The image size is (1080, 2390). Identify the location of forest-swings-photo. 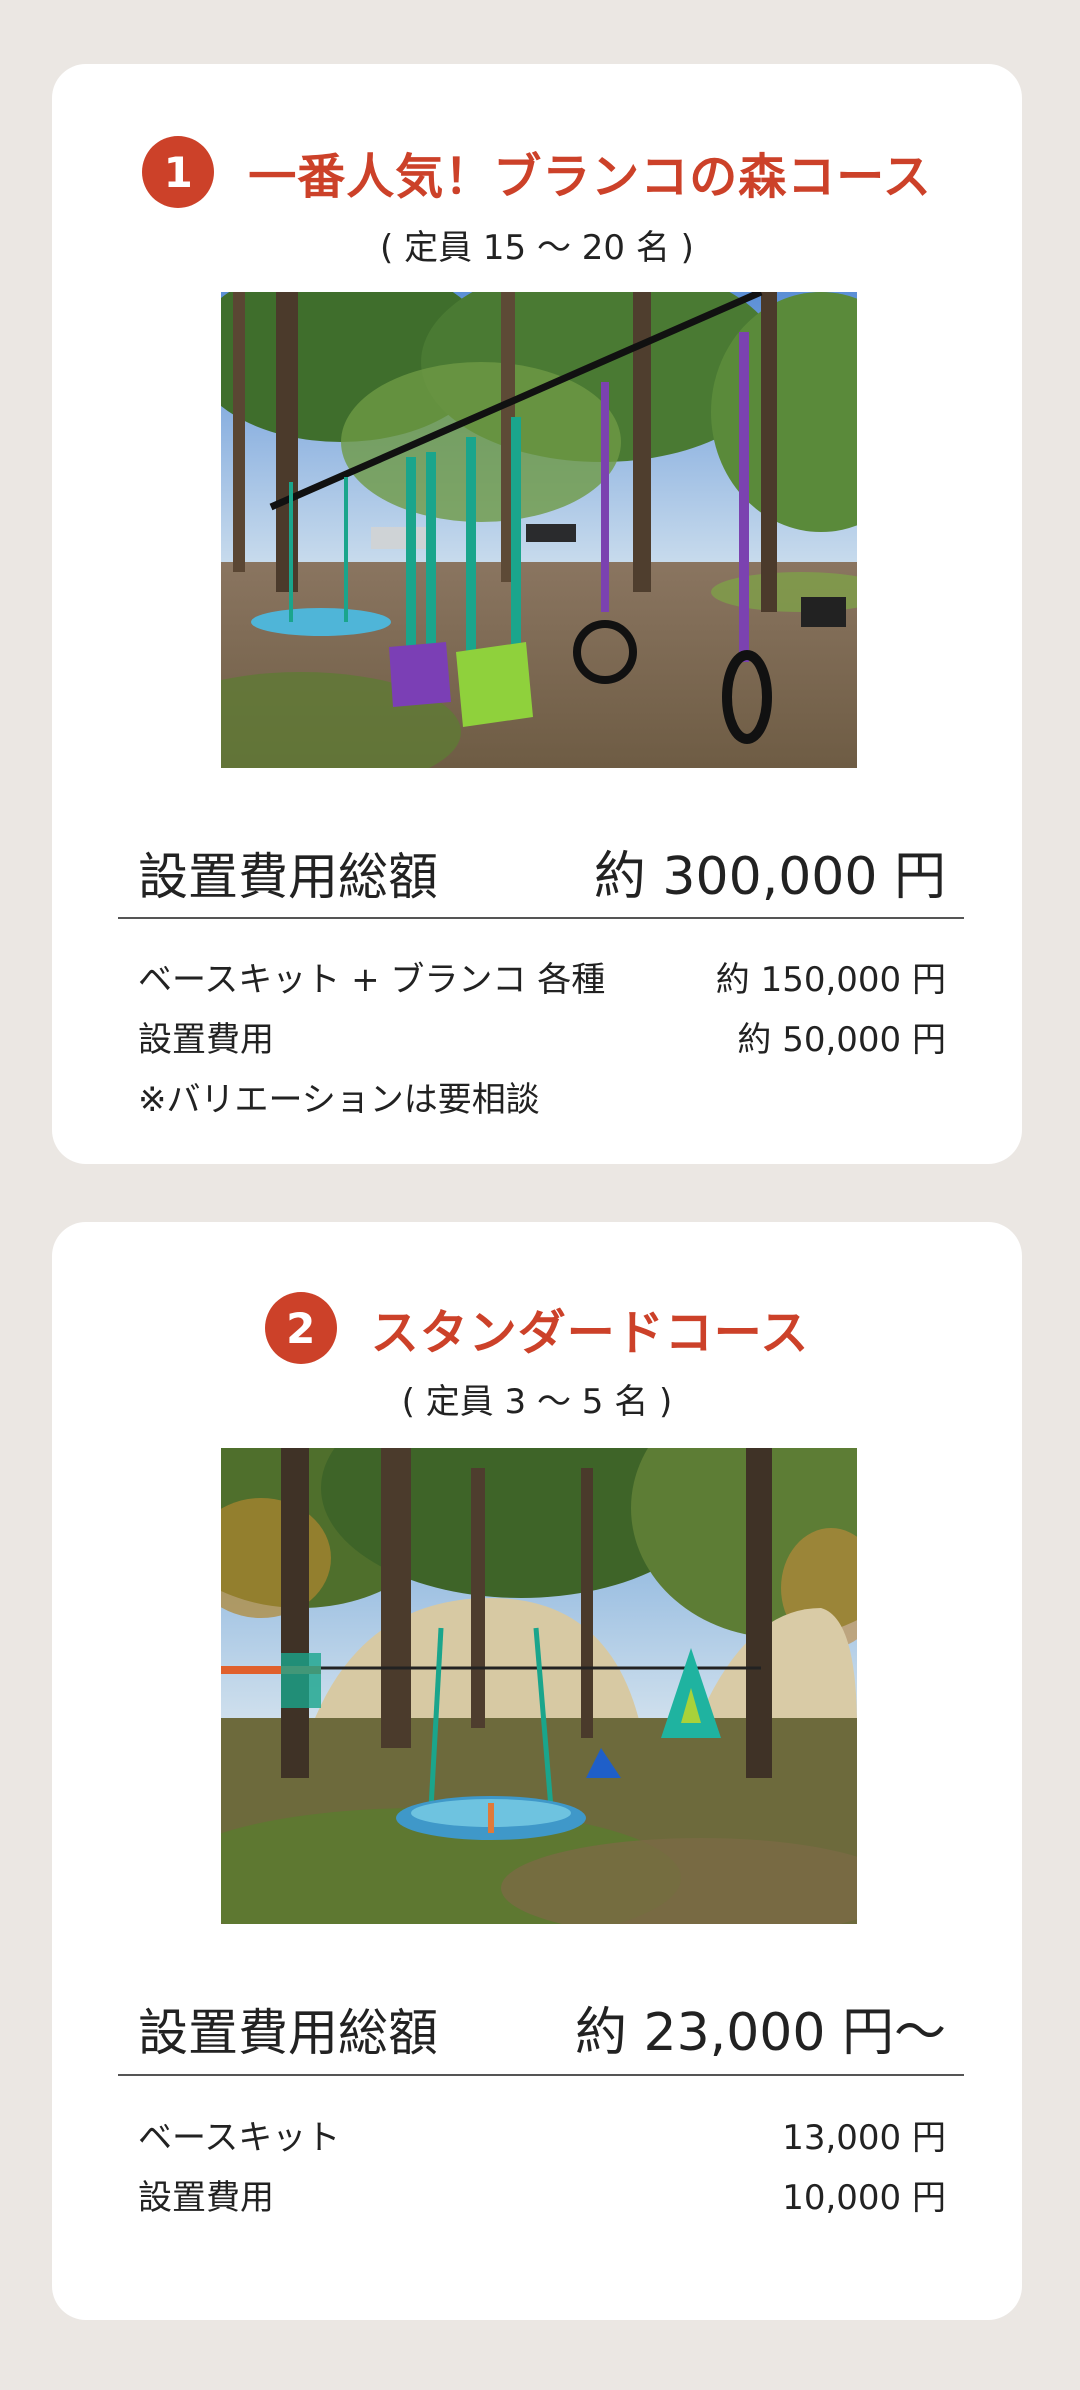
(539, 530).